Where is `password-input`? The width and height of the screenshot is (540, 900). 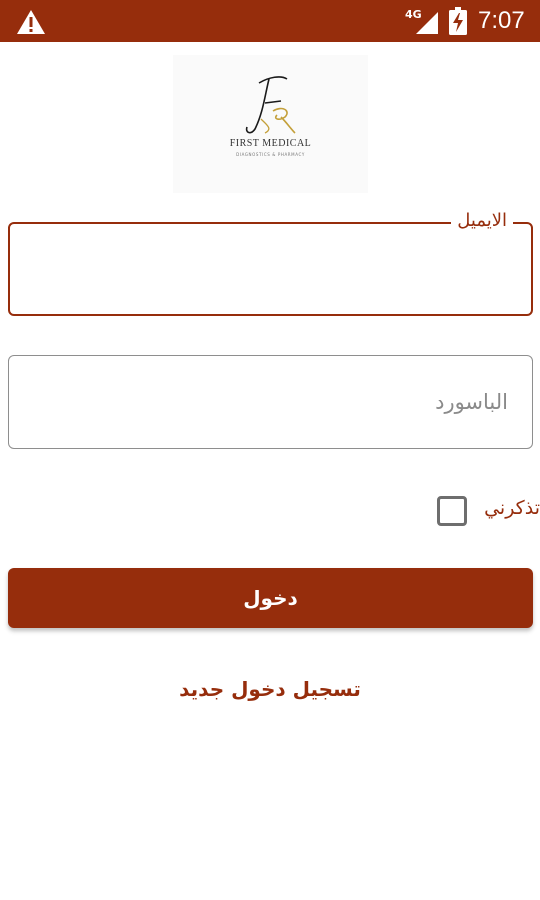 password-input is located at coordinates (270, 402).